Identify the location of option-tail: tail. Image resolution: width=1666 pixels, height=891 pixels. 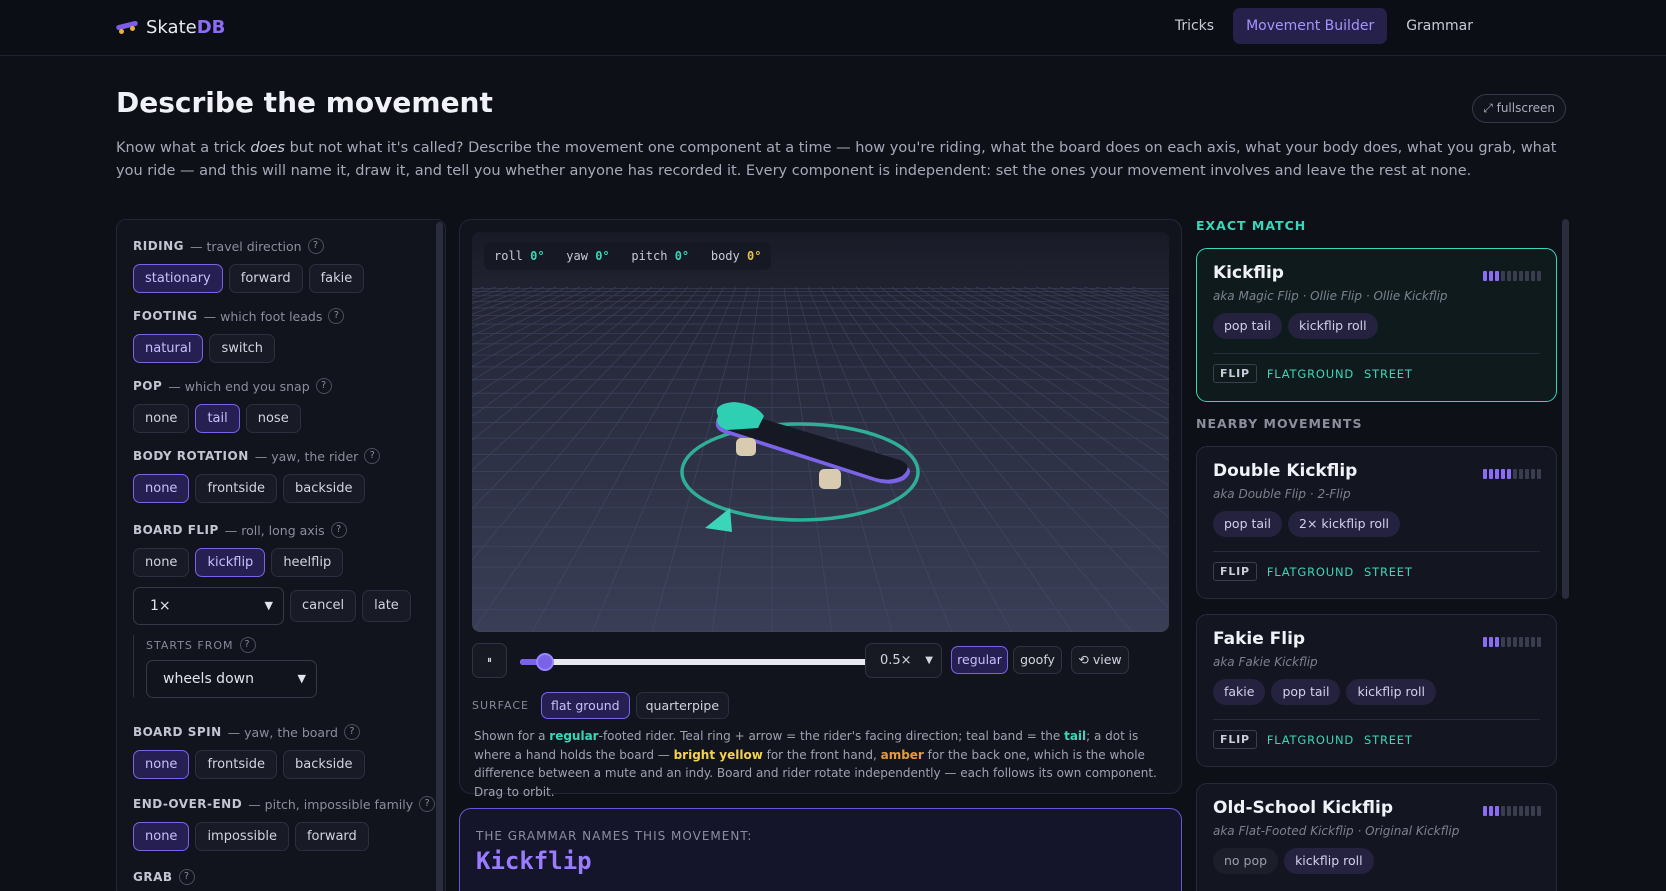
(217, 418).